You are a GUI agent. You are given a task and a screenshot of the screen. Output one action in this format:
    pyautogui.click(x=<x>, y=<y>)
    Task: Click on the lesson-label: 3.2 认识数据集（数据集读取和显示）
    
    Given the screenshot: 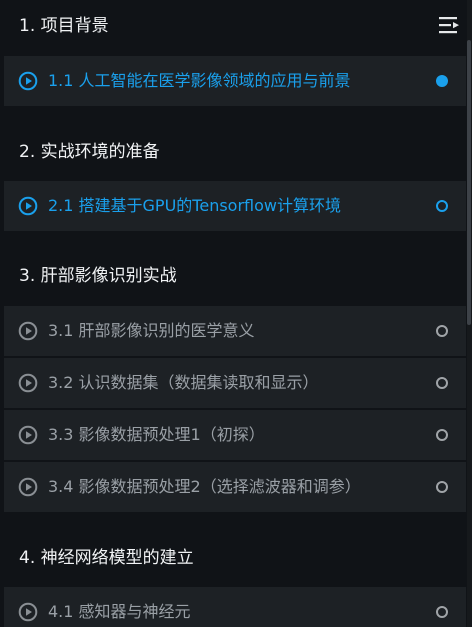 What is the action you would take?
    pyautogui.click(x=183, y=382)
    